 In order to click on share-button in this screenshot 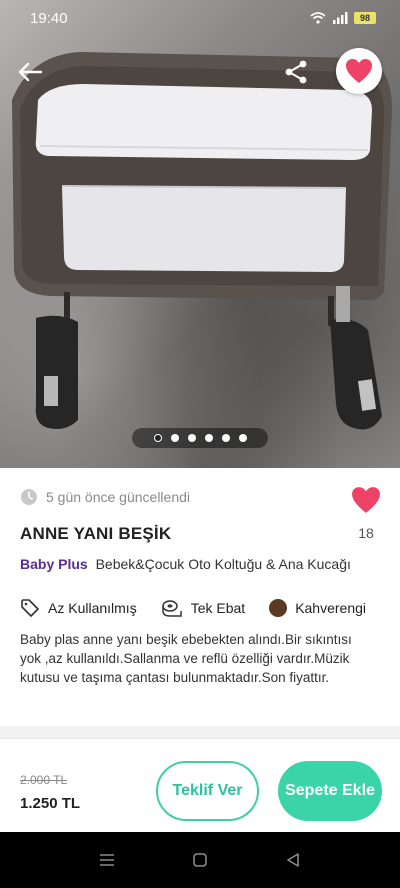, I will do `click(296, 72)`.